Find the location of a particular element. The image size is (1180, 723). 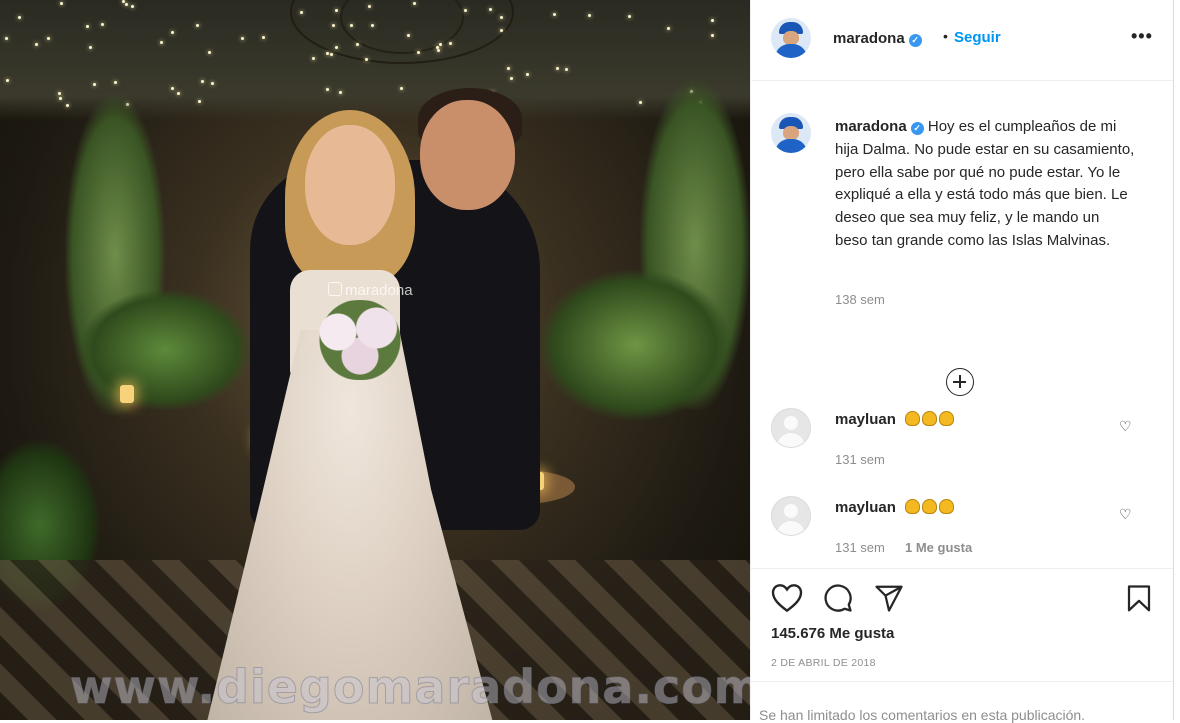

heart-icon is located at coordinates (787, 600).